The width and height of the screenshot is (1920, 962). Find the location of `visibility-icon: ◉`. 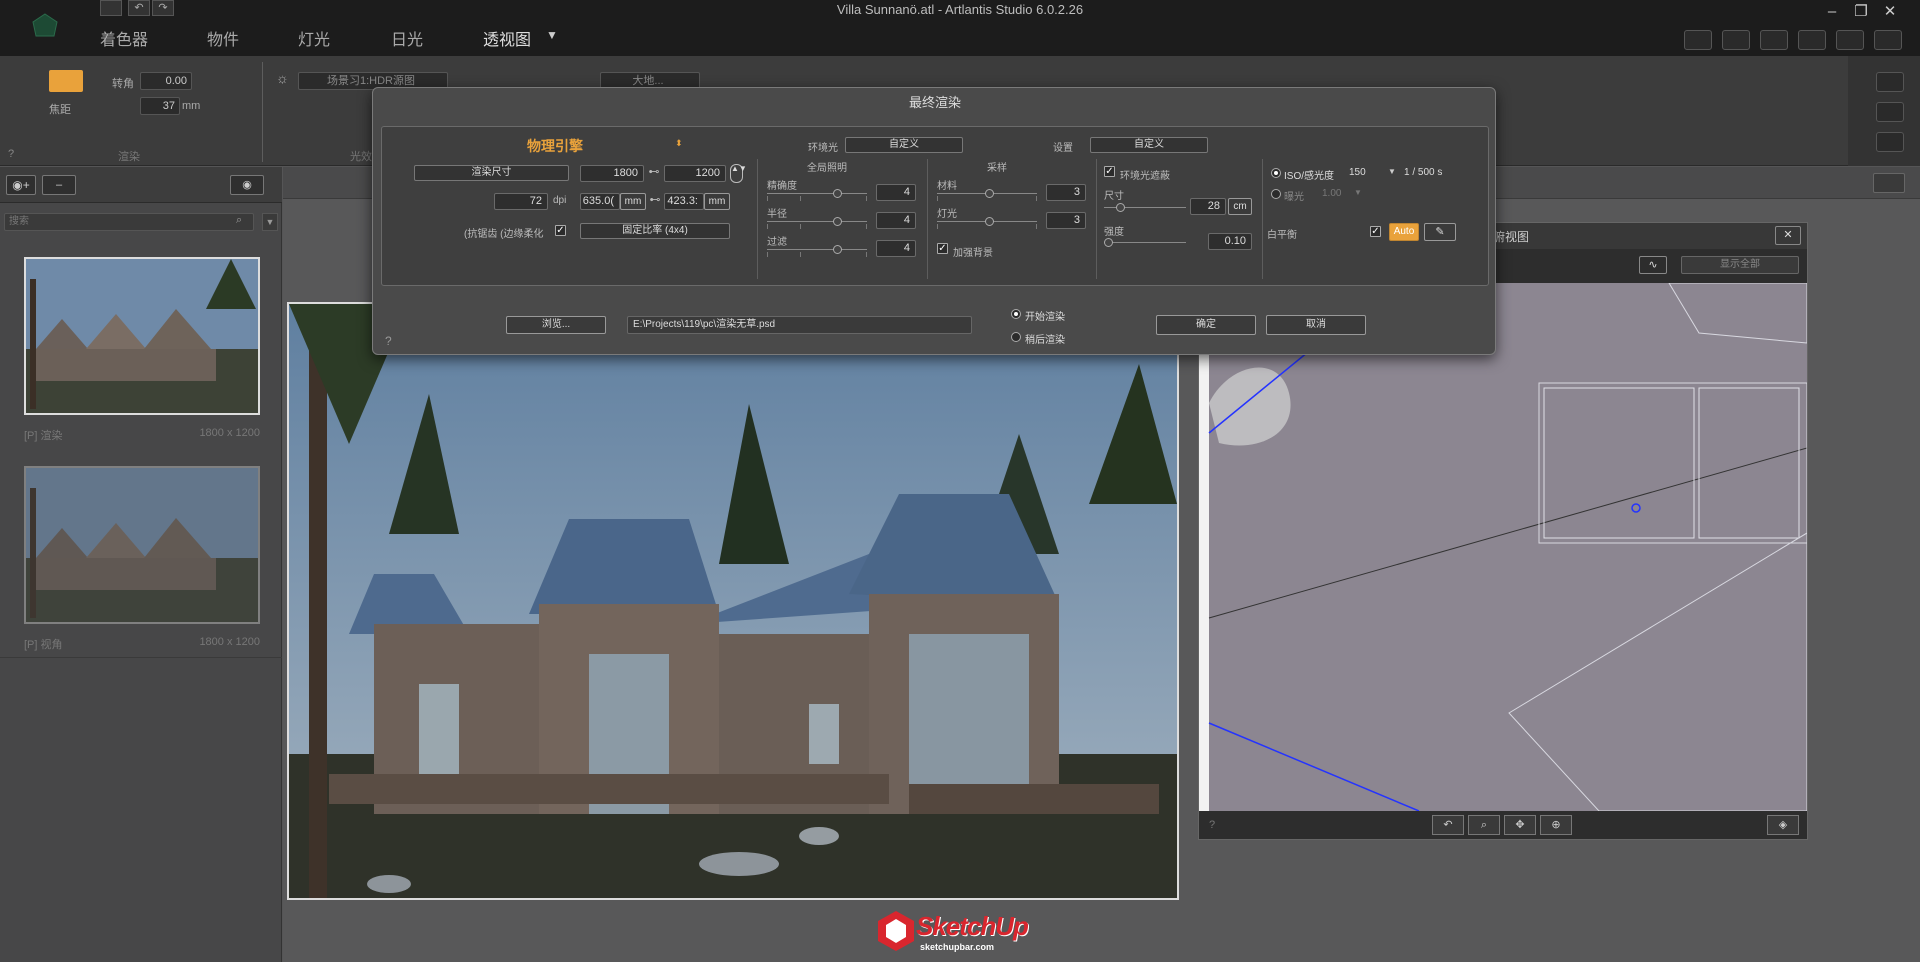

visibility-icon: ◉ is located at coordinates (247, 185).